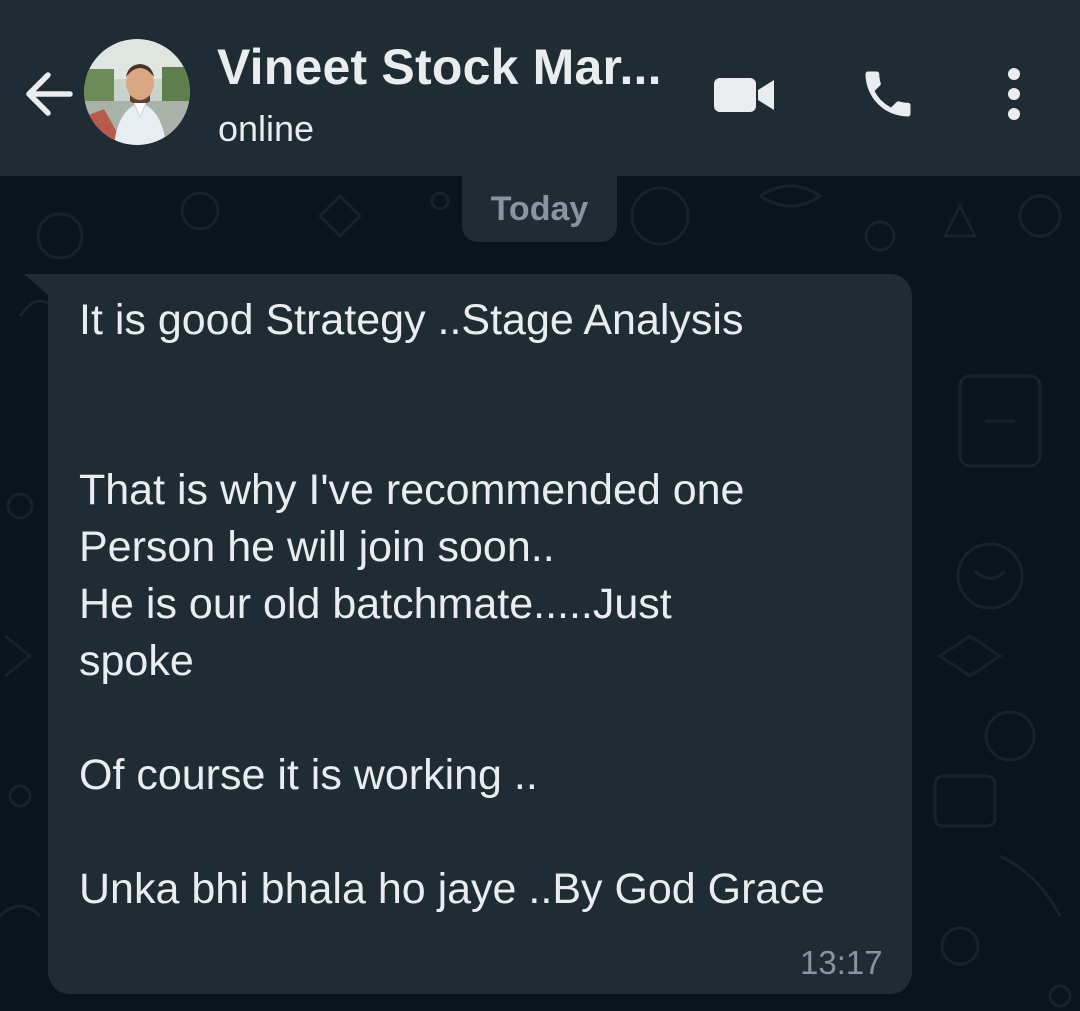 This screenshot has height=1011, width=1080. Describe the element at coordinates (745, 95) in the screenshot. I see `video-camera-icon` at that location.